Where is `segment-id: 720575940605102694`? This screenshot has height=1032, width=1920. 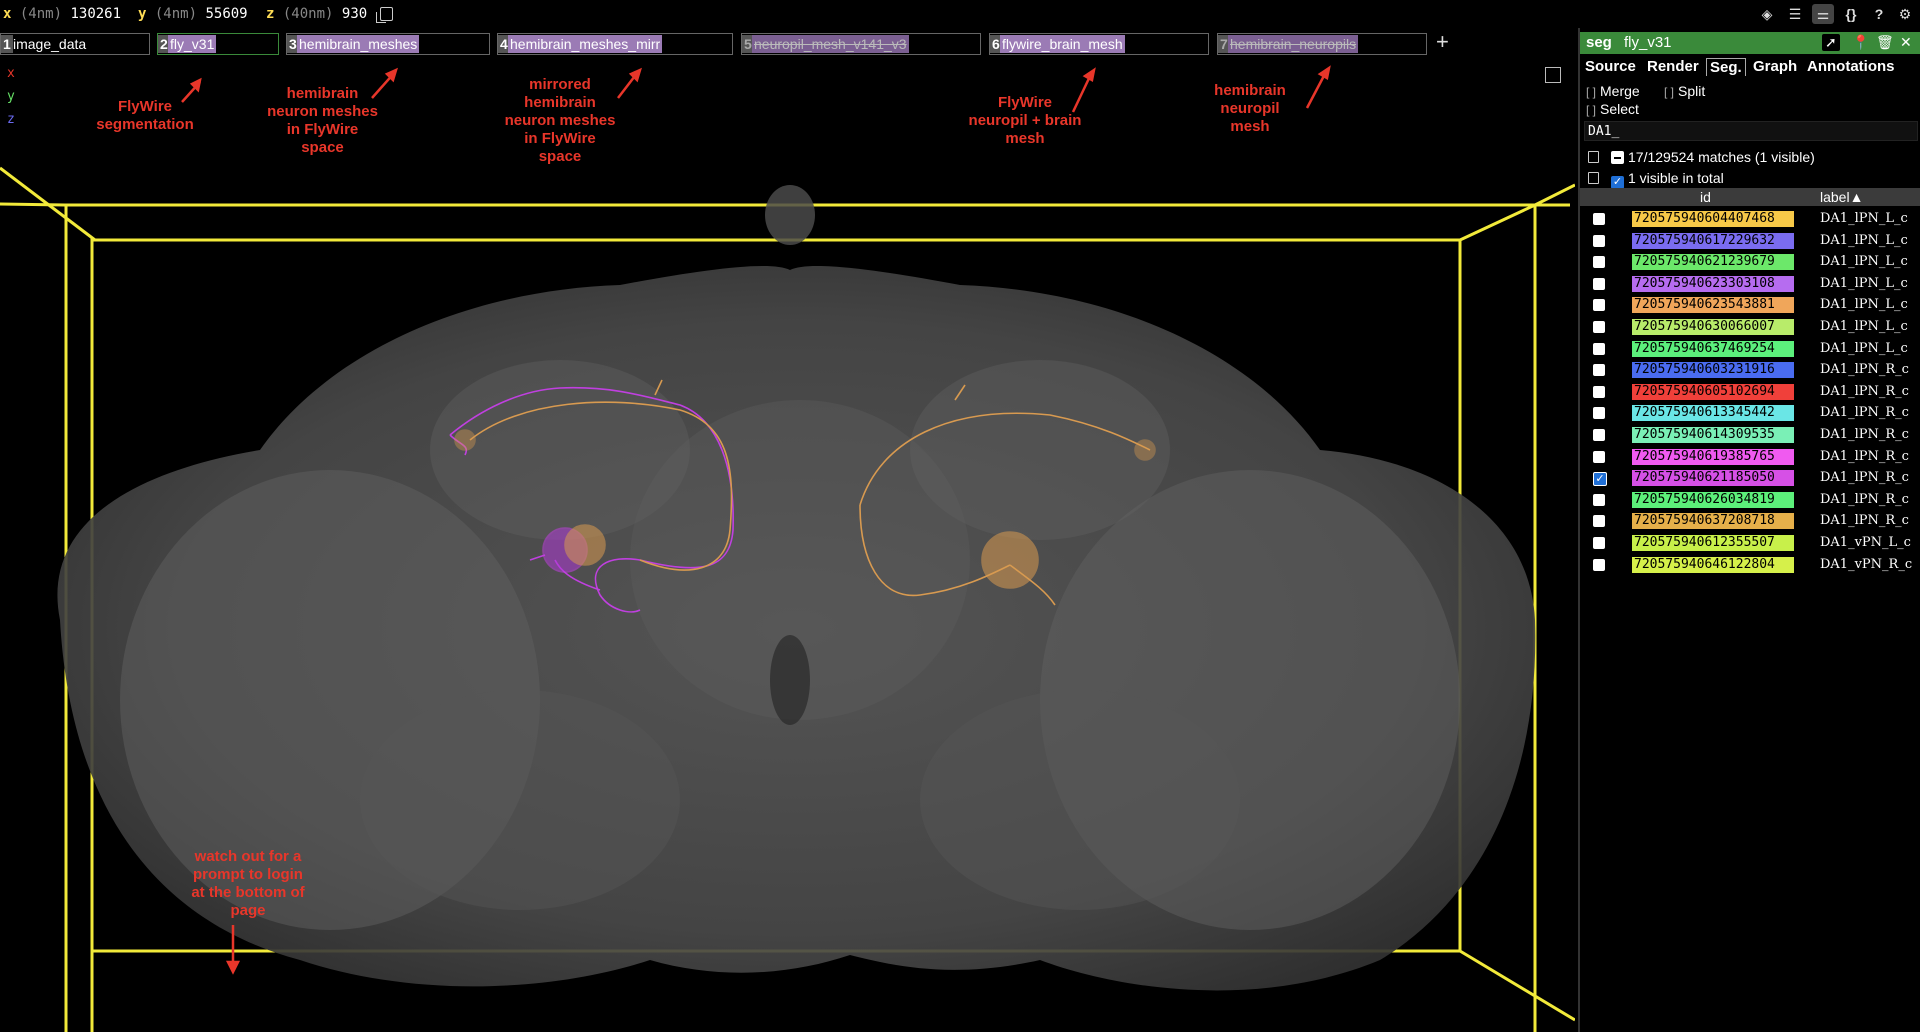
segment-id: 720575940605102694 is located at coordinates (1713, 391).